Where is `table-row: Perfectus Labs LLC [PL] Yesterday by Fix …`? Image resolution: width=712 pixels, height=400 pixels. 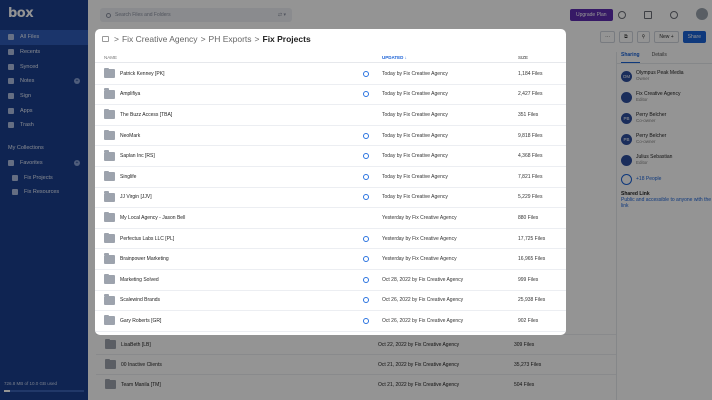
table-row: Perfectus Labs LLC [PL] Yesterday by Fix … is located at coordinates (330, 239).